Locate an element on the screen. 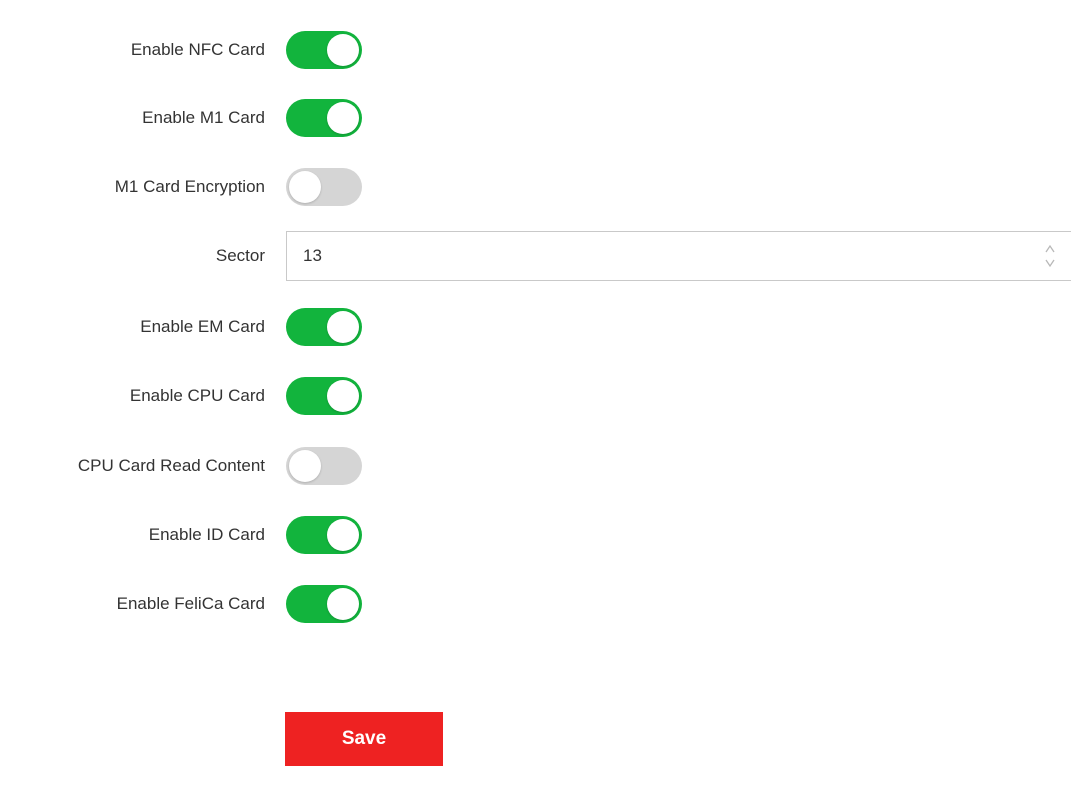 The image size is (1071, 806). enable-felica-card-label: Enable FeliCa Card is located at coordinates (190, 603).